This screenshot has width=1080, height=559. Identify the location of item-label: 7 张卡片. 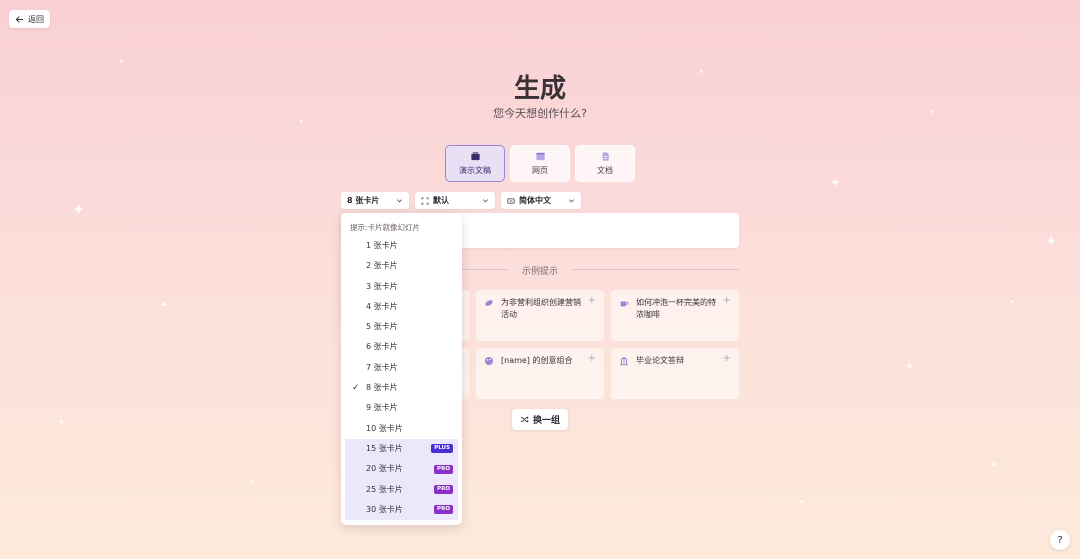
(382, 367).